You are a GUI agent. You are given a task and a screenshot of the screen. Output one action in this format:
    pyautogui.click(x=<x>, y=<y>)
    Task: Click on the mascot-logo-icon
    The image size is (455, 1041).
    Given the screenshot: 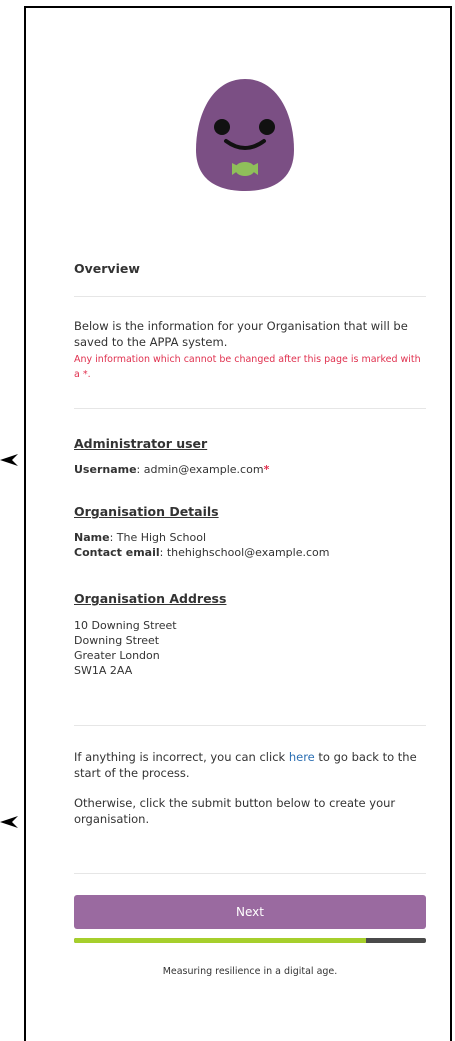 What is the action you would take?
    pyautogui.click(x=245, y=135)
    